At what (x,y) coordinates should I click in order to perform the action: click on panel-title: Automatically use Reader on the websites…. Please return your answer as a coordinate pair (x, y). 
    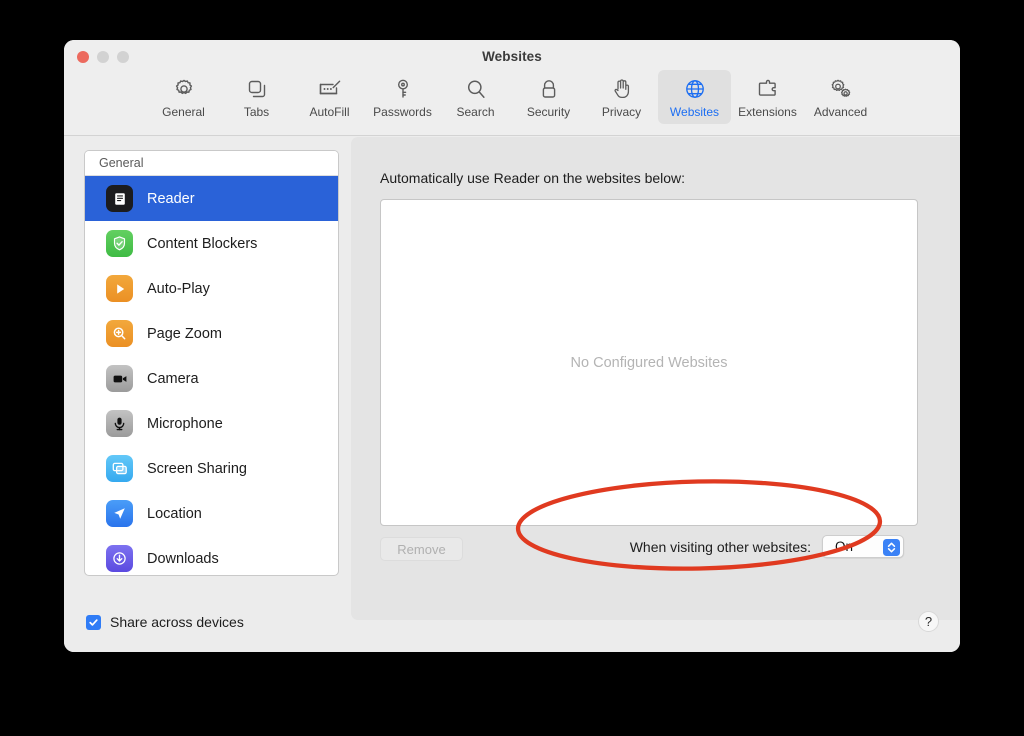
    Looking at the image, I should click on (533, 178).